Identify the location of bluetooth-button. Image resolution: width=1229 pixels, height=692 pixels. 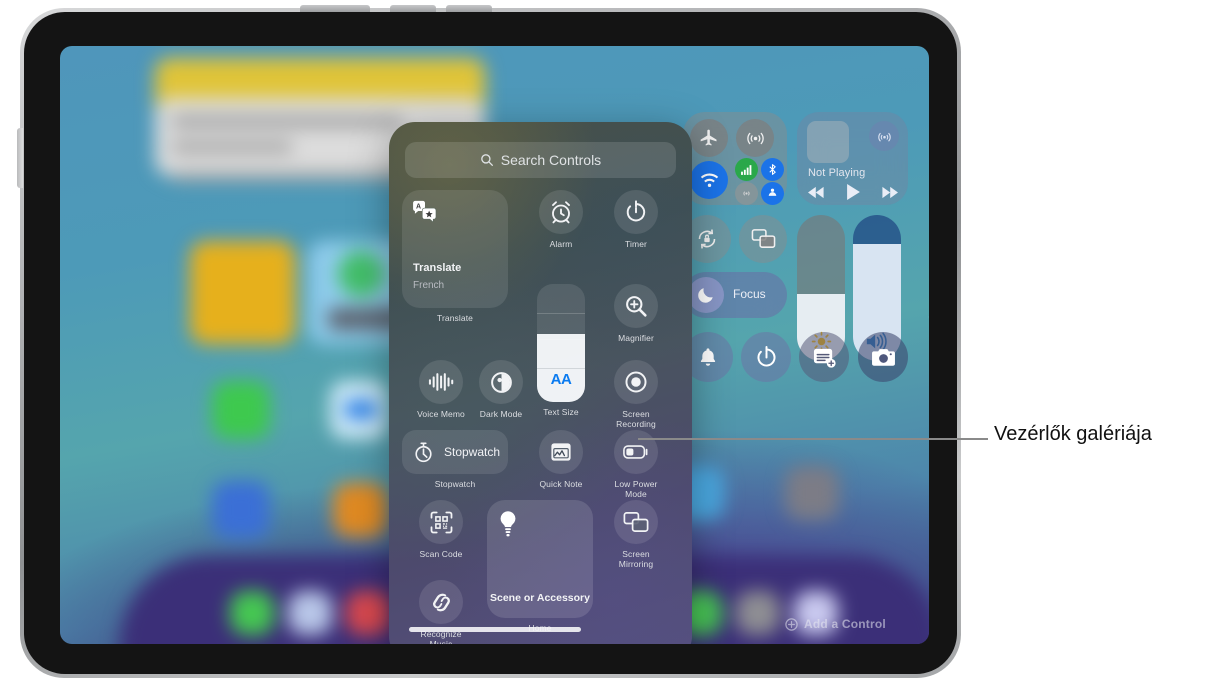
(772, 169).